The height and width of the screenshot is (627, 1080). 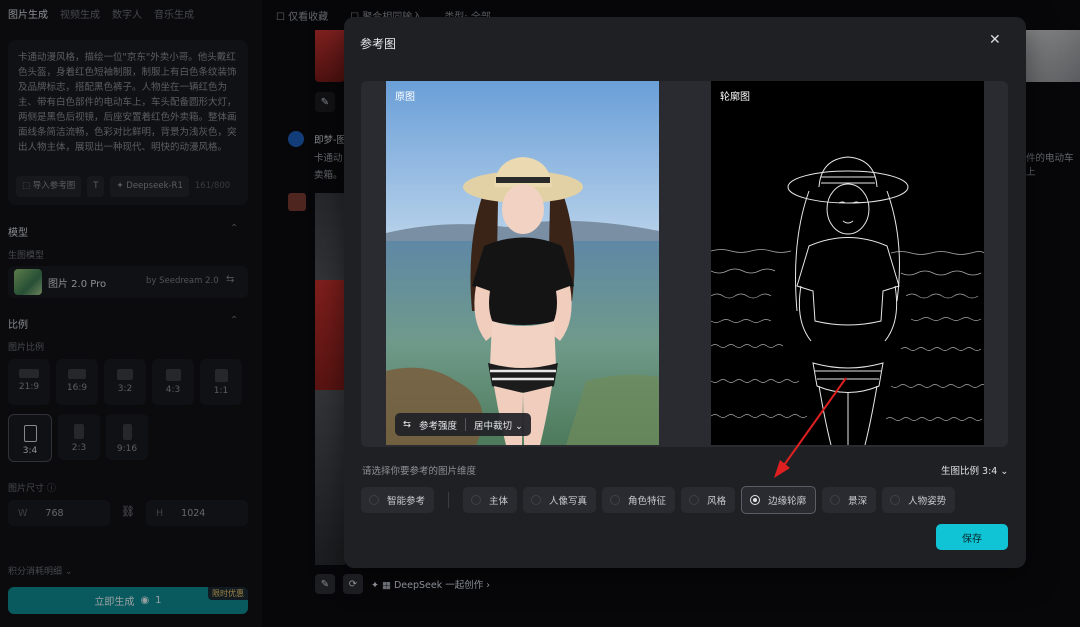 I want to click on strength-crop-toolbar: ⇆ 参考强度 居中裁切 ⌄, so click(x=463, y=424).